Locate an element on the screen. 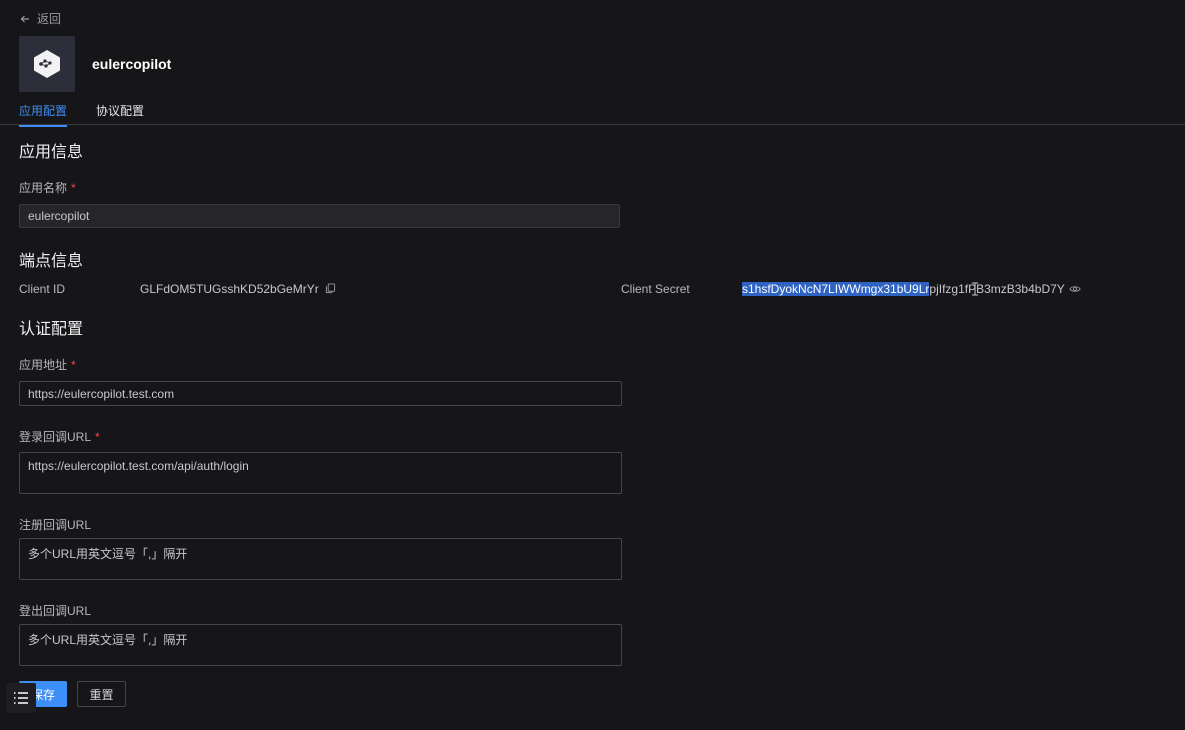 This screenshot has width=1185, height=730. register-callback-textarea is located at coordinates (320, 559).